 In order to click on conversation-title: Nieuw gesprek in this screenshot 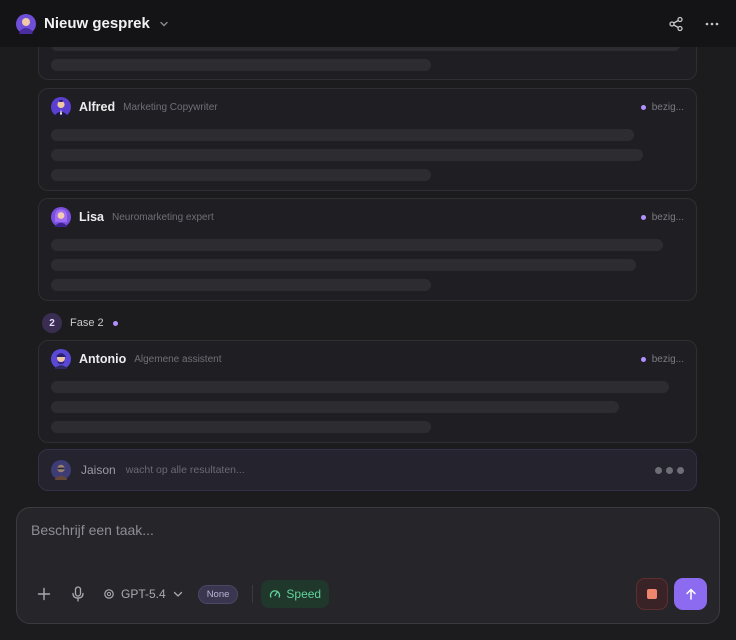, I will do `click(97, 23)`.